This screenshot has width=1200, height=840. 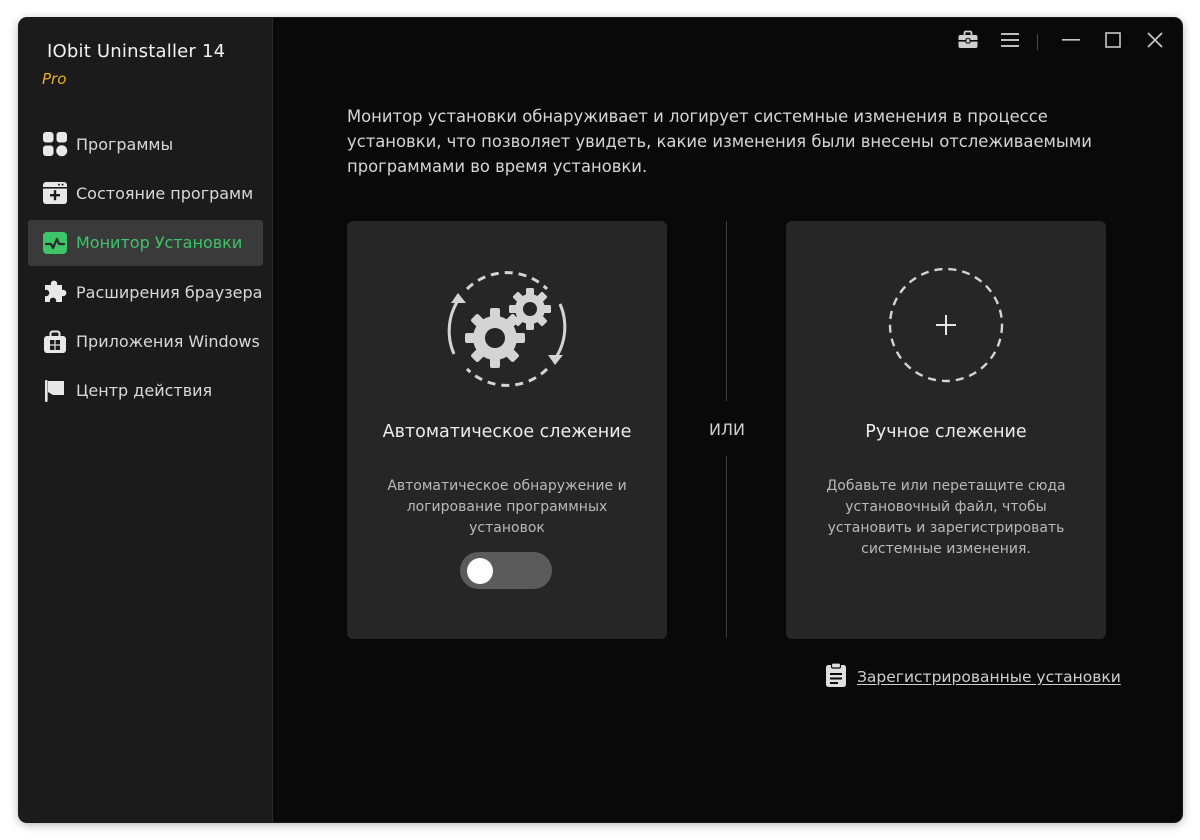 I want to click on software-health-icon, so click(x=55, y=193).